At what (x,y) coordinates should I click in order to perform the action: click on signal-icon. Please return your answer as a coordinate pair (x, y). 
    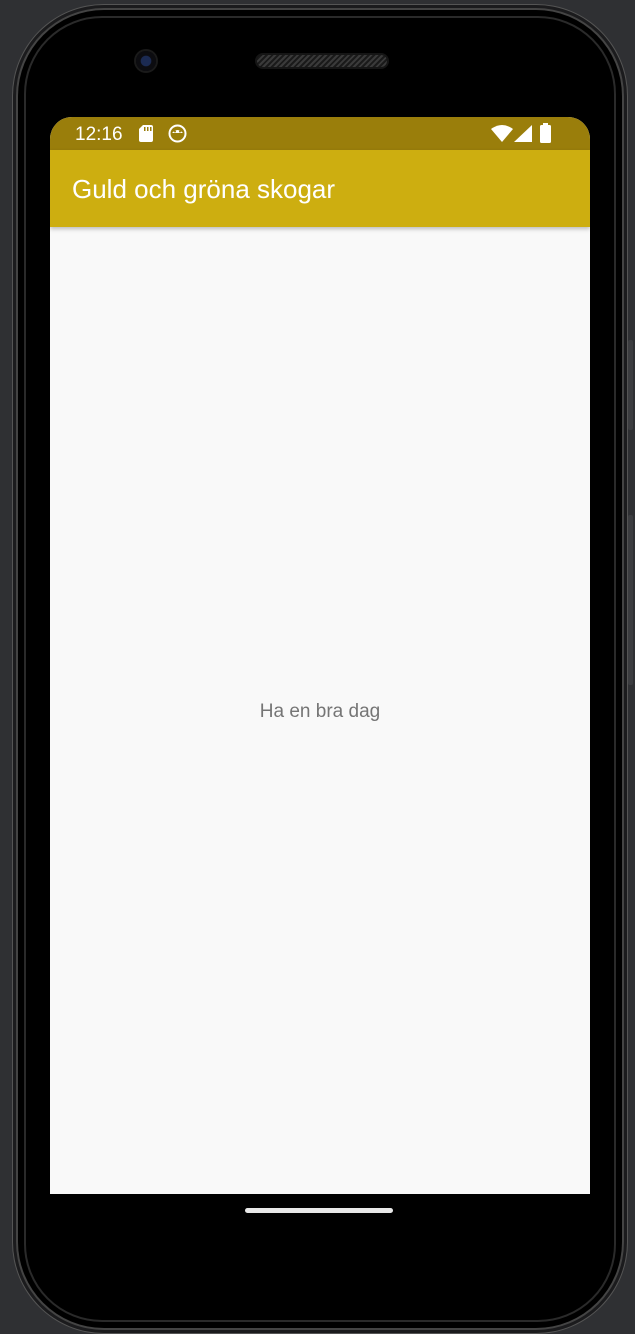
    Looking at the image, I should click on (523, 136).